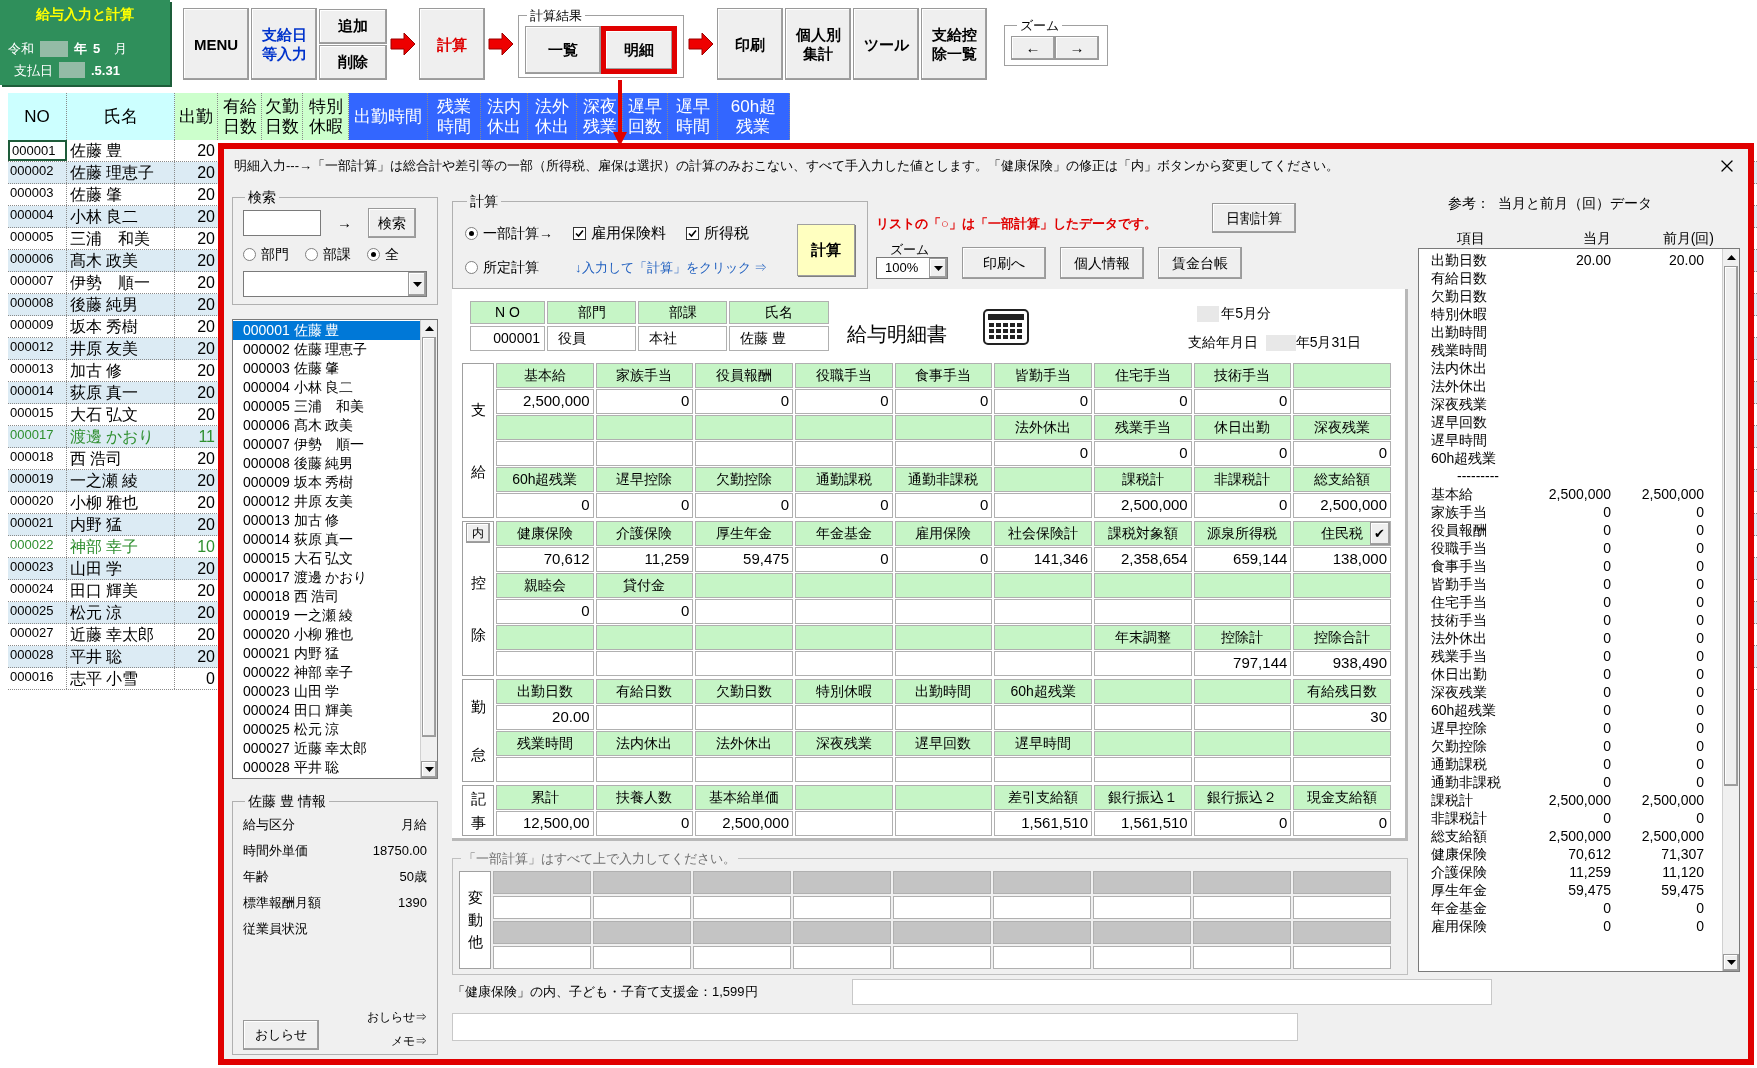 Image resolution: width=1757 pixels, height=1068 pixels. I want to click on calculate-button: 計算, so click(826, 250).